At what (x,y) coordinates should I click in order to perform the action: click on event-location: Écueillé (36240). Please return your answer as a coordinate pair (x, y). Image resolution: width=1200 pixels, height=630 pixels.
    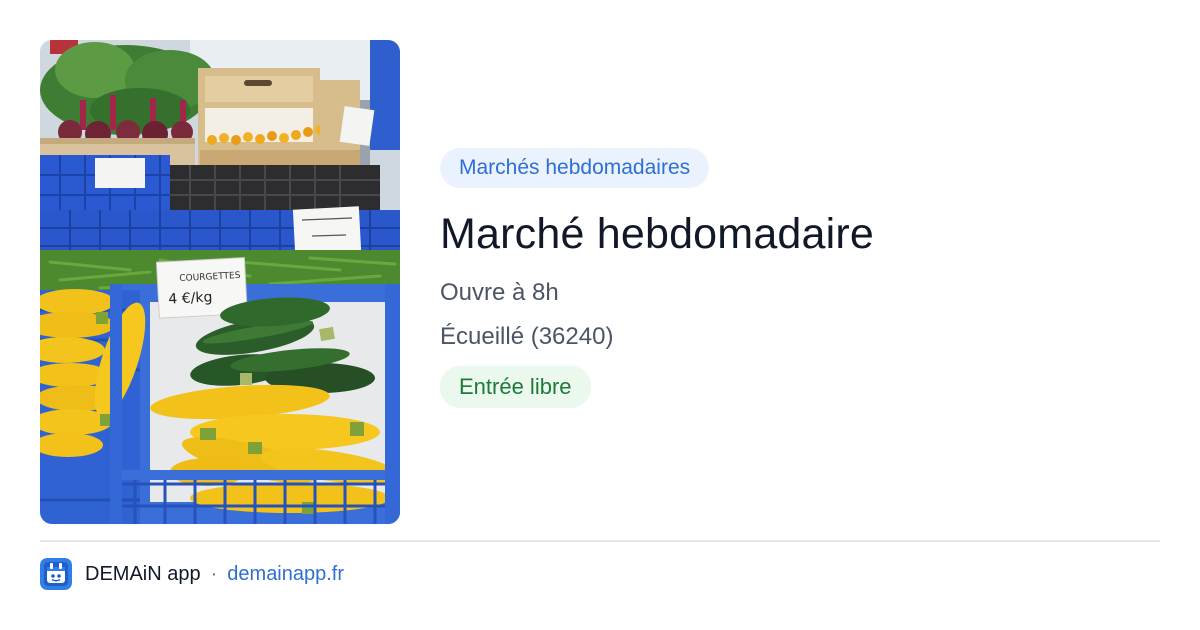
    Looking at the image, I should click on (527, 336).